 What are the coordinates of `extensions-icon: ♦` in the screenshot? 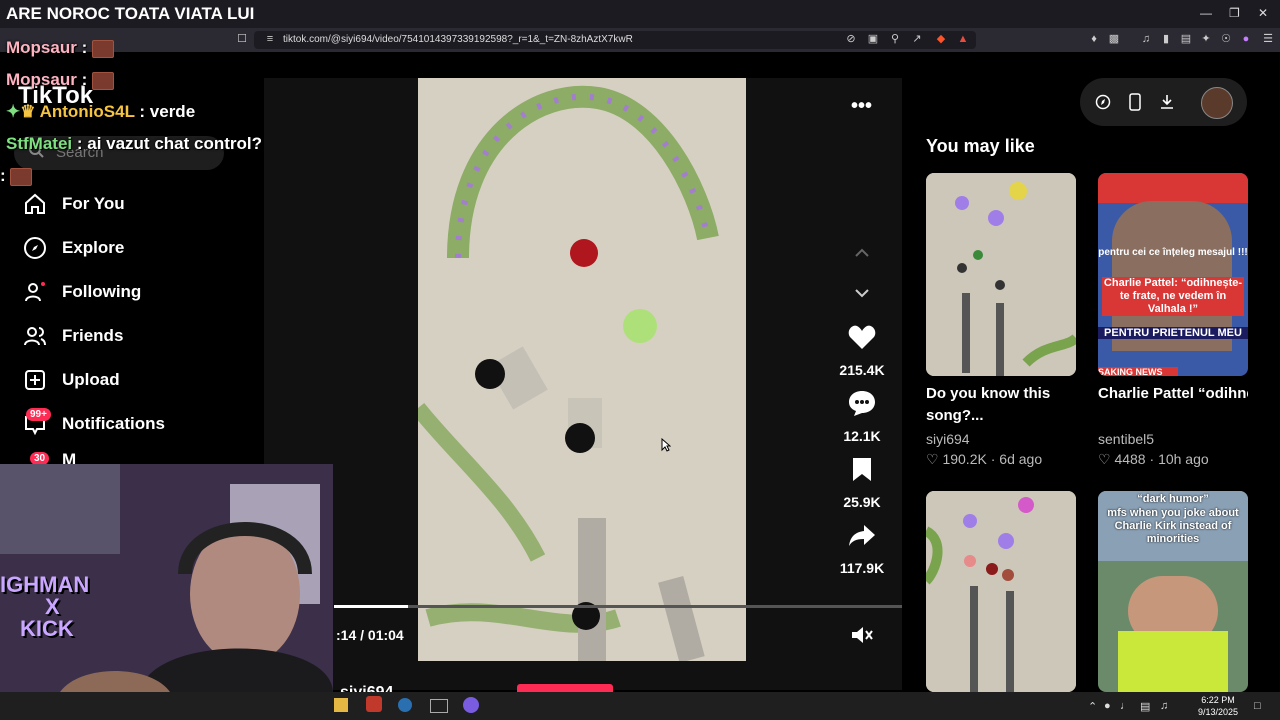 It's located at (1094, 39).